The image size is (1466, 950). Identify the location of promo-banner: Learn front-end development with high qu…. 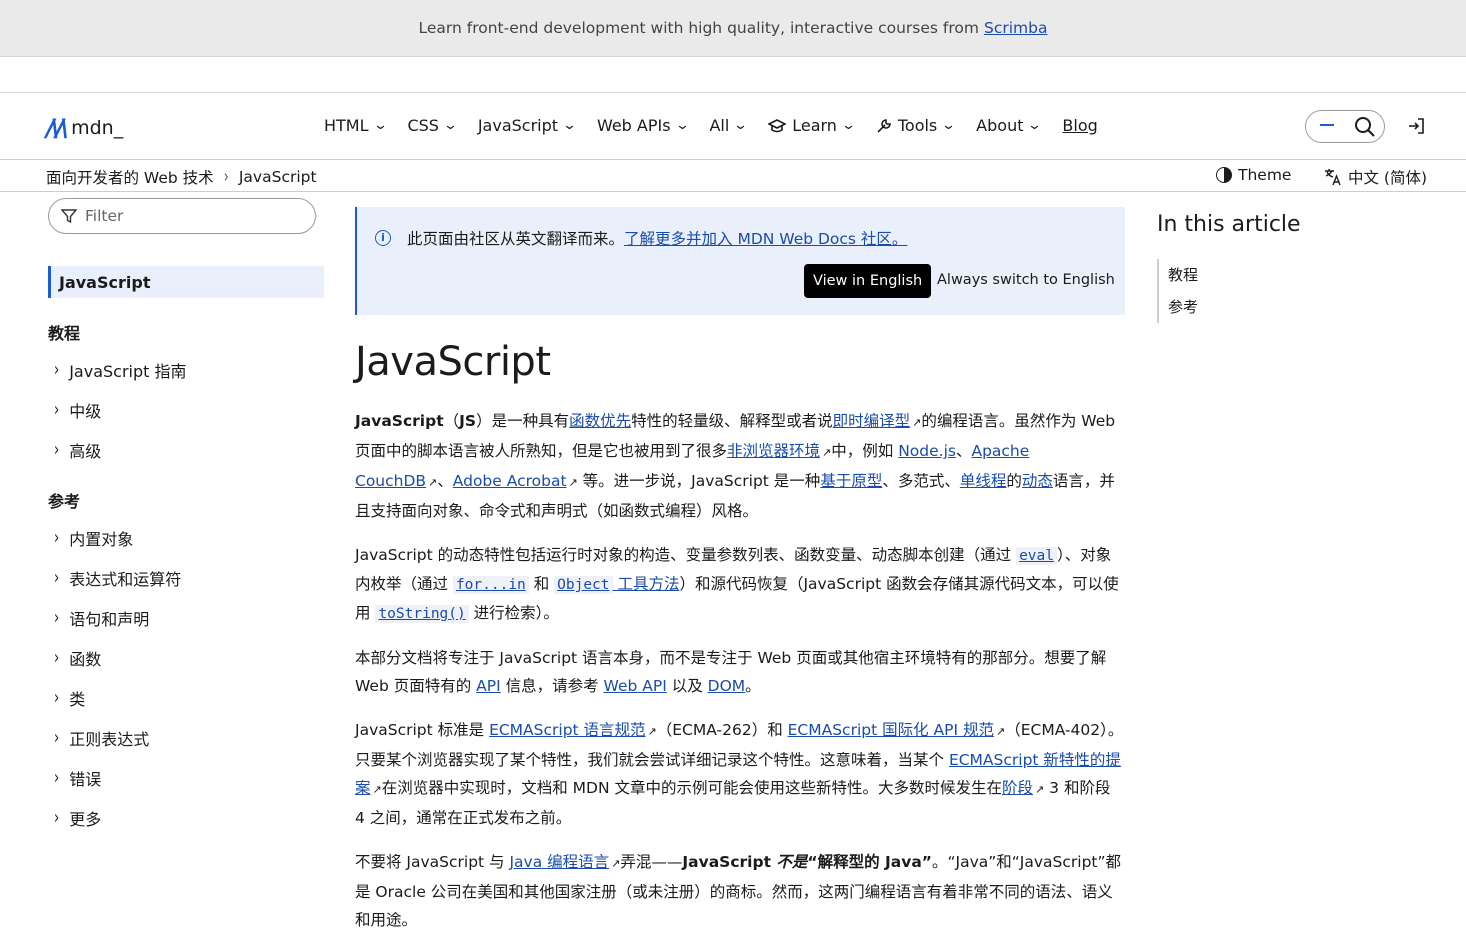
(733, 28).